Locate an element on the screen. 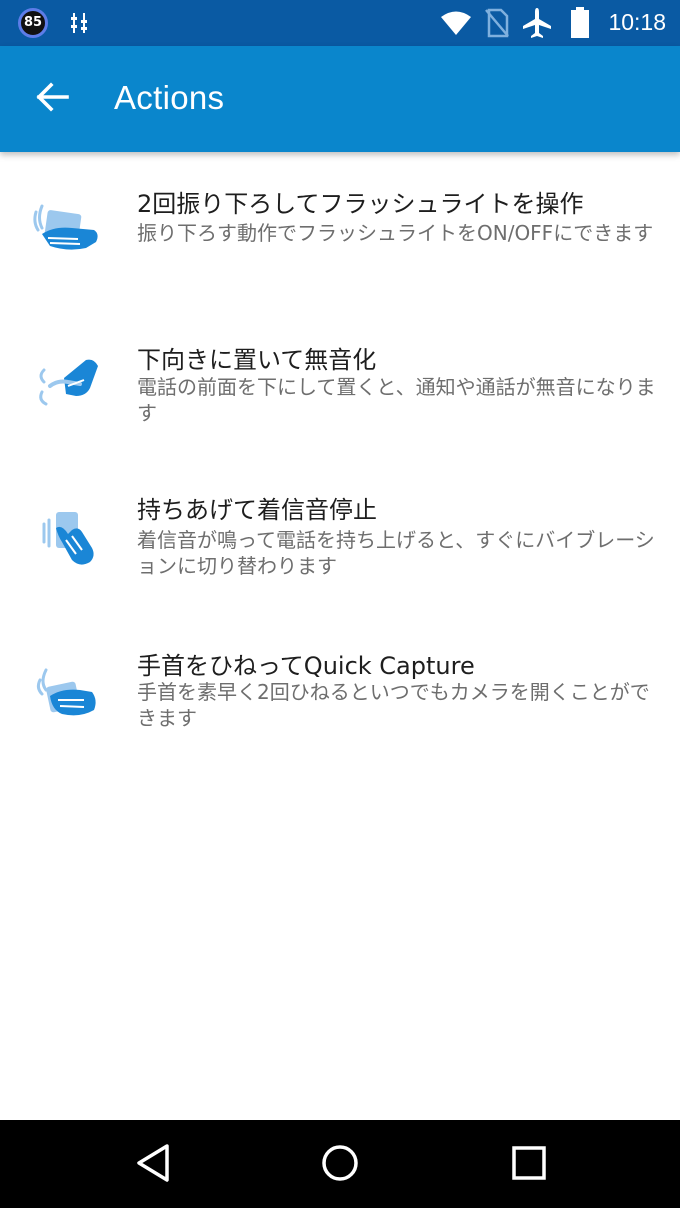 The height and width of the screenshot is (1208, 680). chop-gesture-icon is located at coordinates (66, 230).